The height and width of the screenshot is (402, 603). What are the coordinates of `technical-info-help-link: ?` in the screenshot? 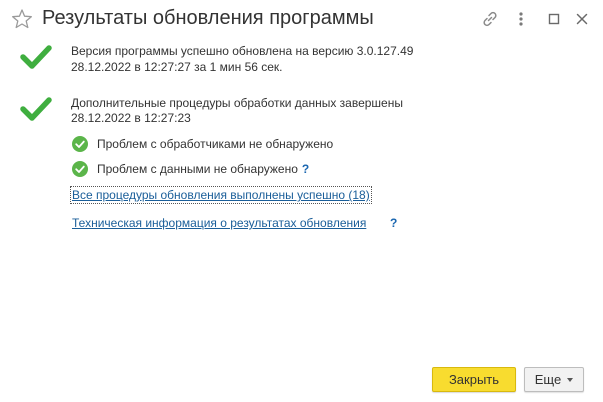 It's located at (393, 223).